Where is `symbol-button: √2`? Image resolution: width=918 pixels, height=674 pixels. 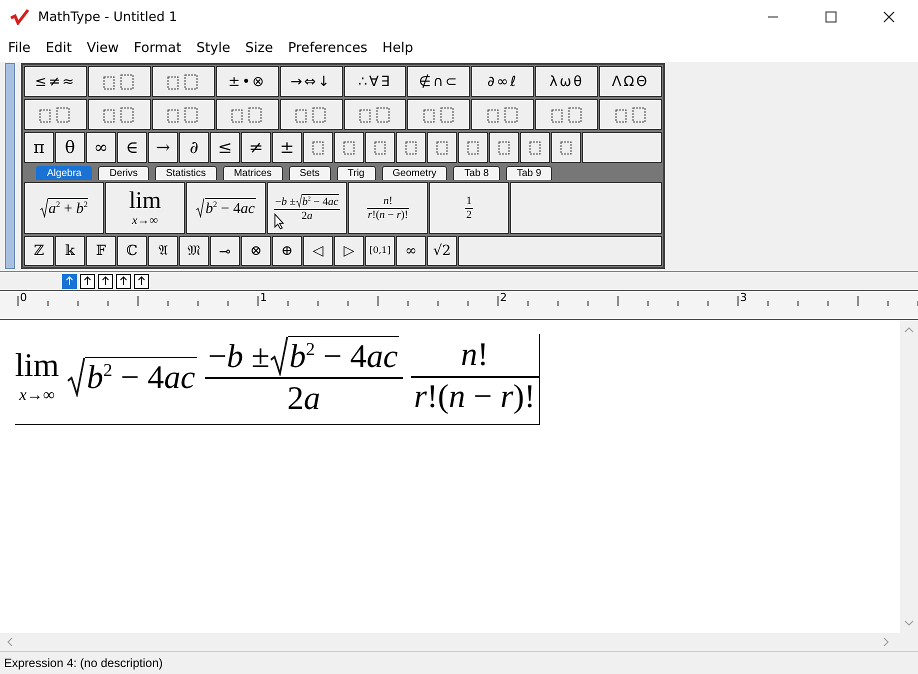
symbol-button: √2 is located at coordinates (442, 251).